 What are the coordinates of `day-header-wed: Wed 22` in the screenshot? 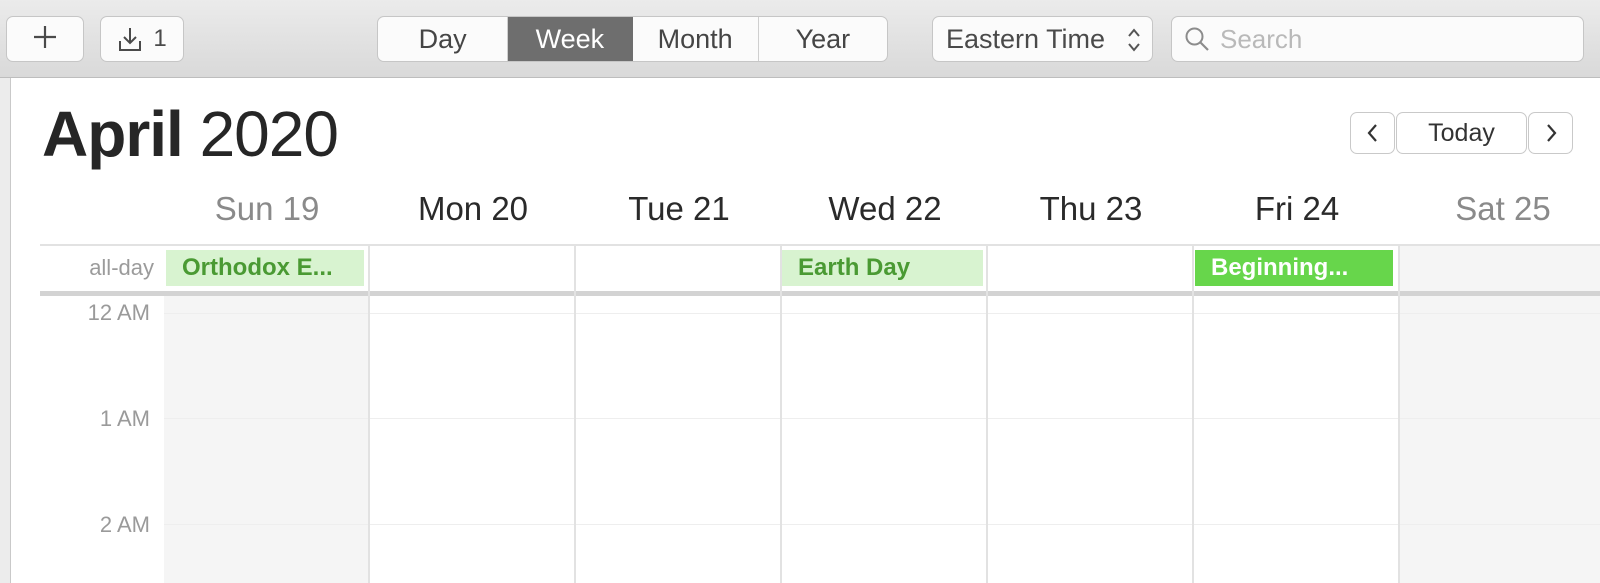 It's located at (885, 212).